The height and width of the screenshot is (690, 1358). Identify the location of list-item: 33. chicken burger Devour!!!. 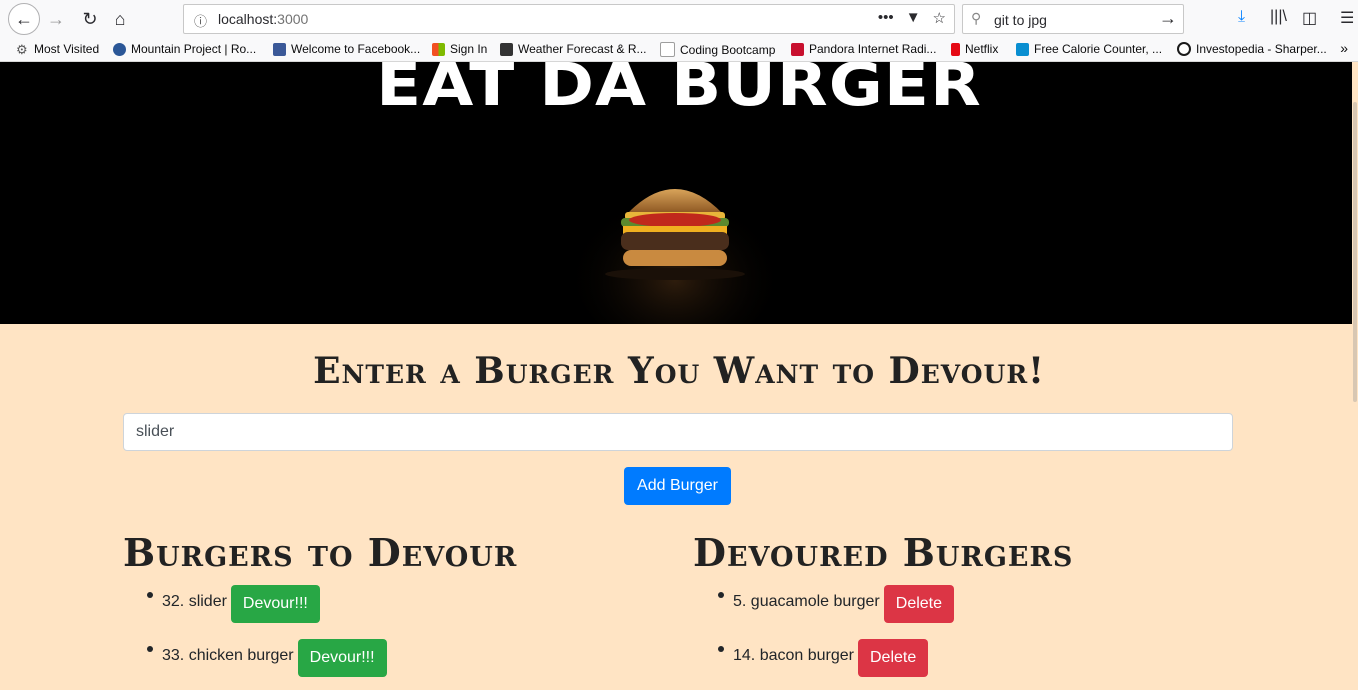
(267, 659).